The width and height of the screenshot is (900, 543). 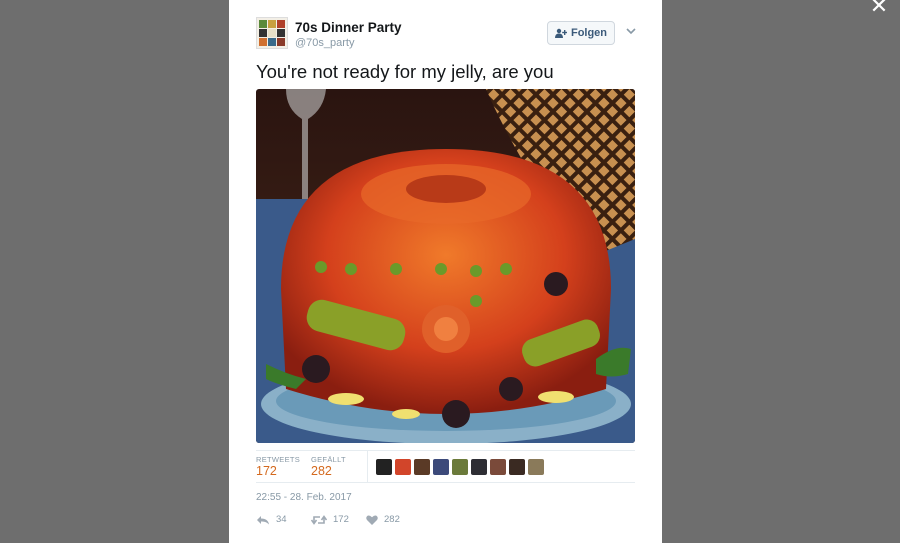 I want to click on tweet-text: You're not ready for my jelly, are you, so click(x=405, y=71).